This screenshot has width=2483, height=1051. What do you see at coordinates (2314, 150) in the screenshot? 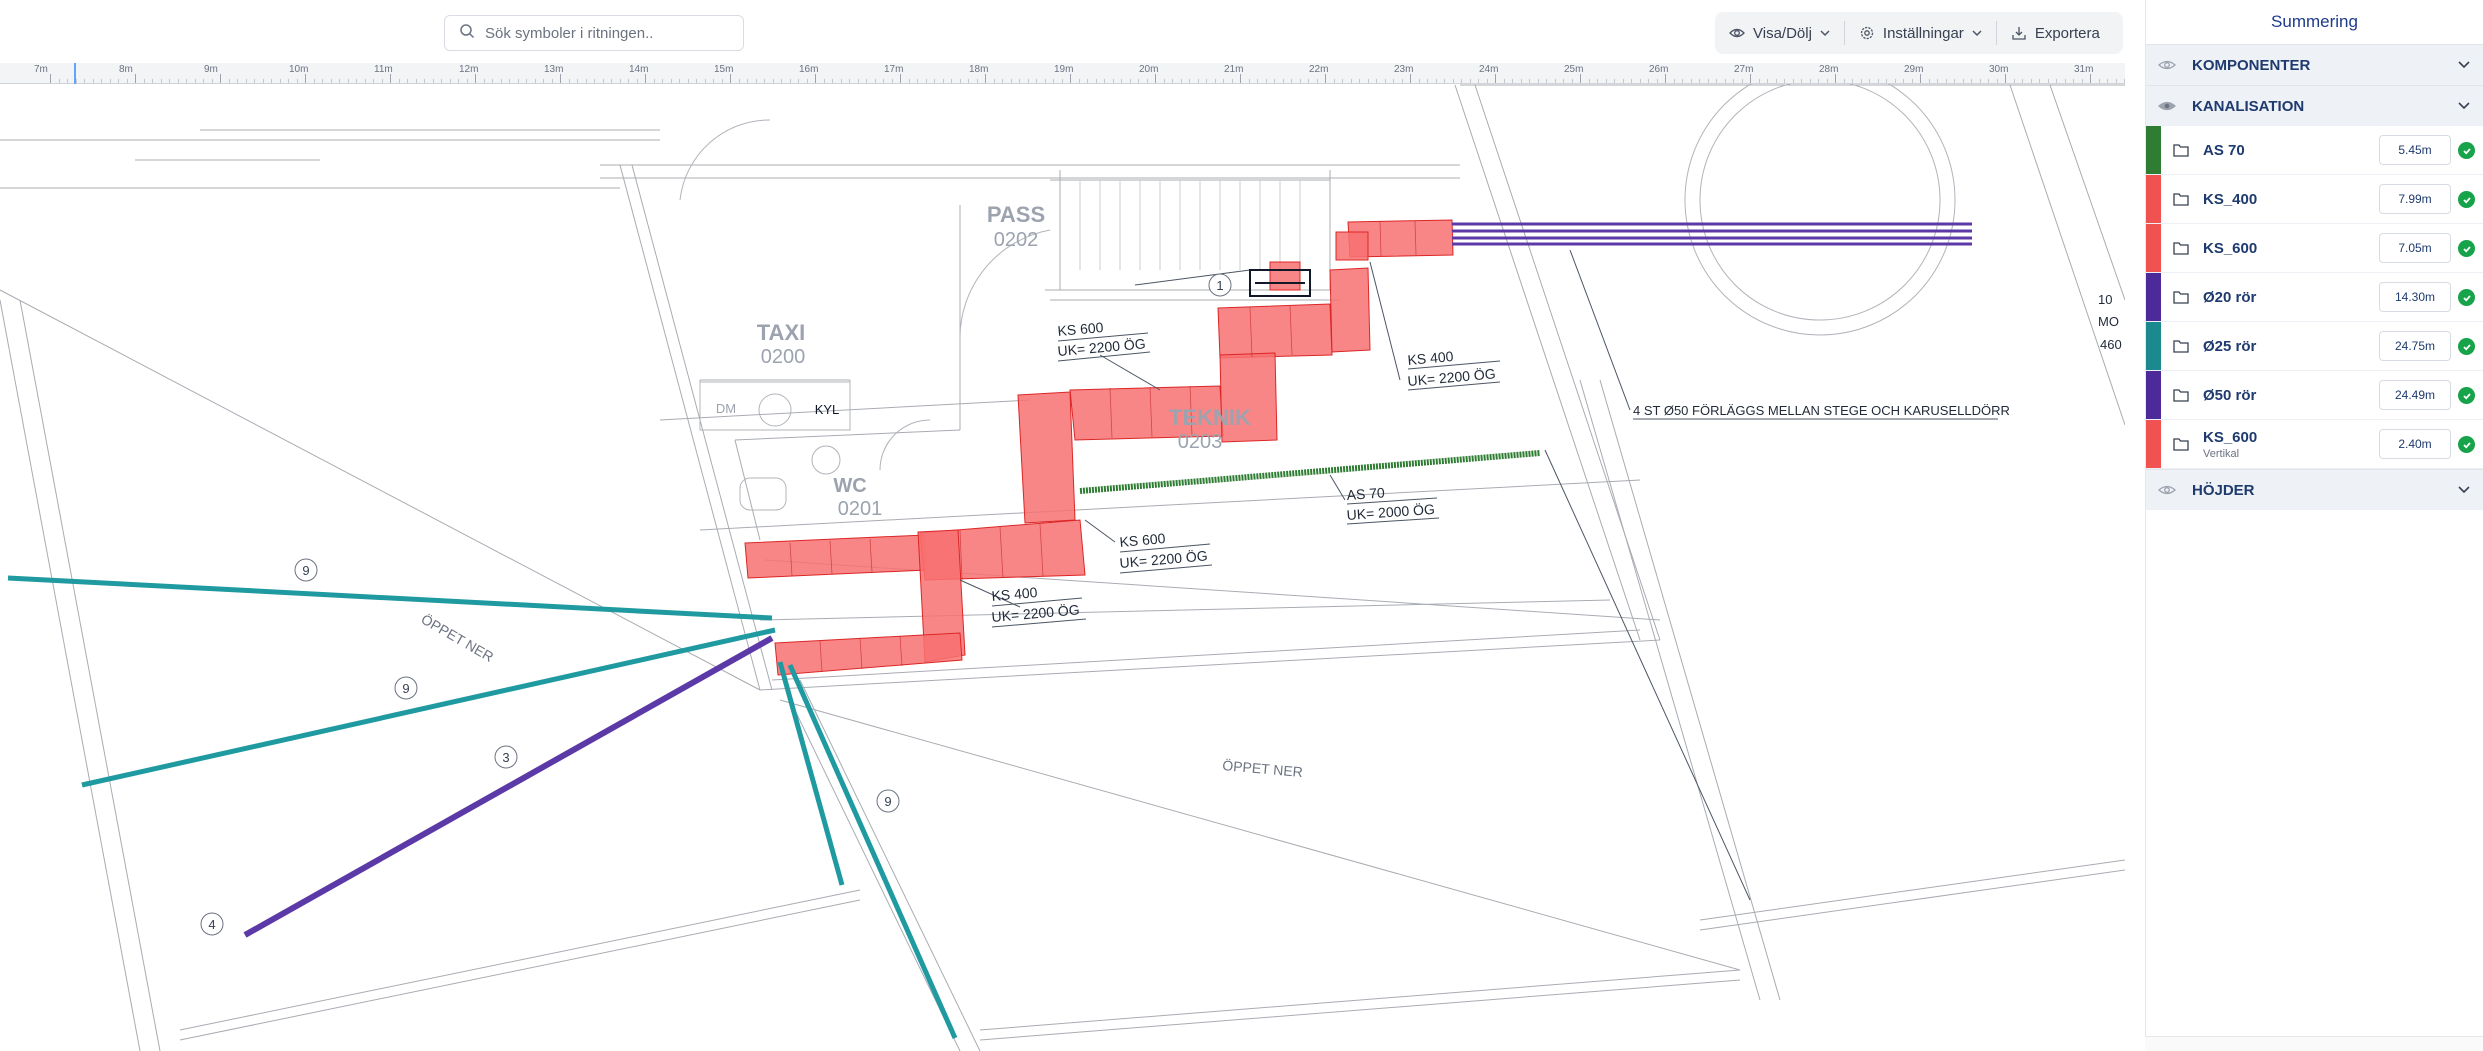
I see `kanalisation-item: AS 70 5.45m` at bounding box center [2314, 150].